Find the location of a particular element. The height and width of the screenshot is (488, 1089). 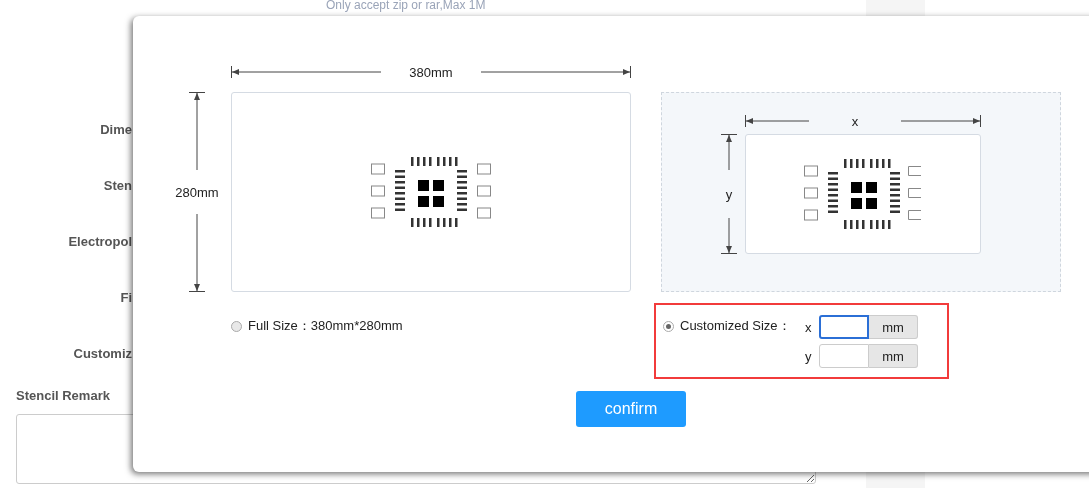

form-label: Electropol is located at coordinates (100, 242).